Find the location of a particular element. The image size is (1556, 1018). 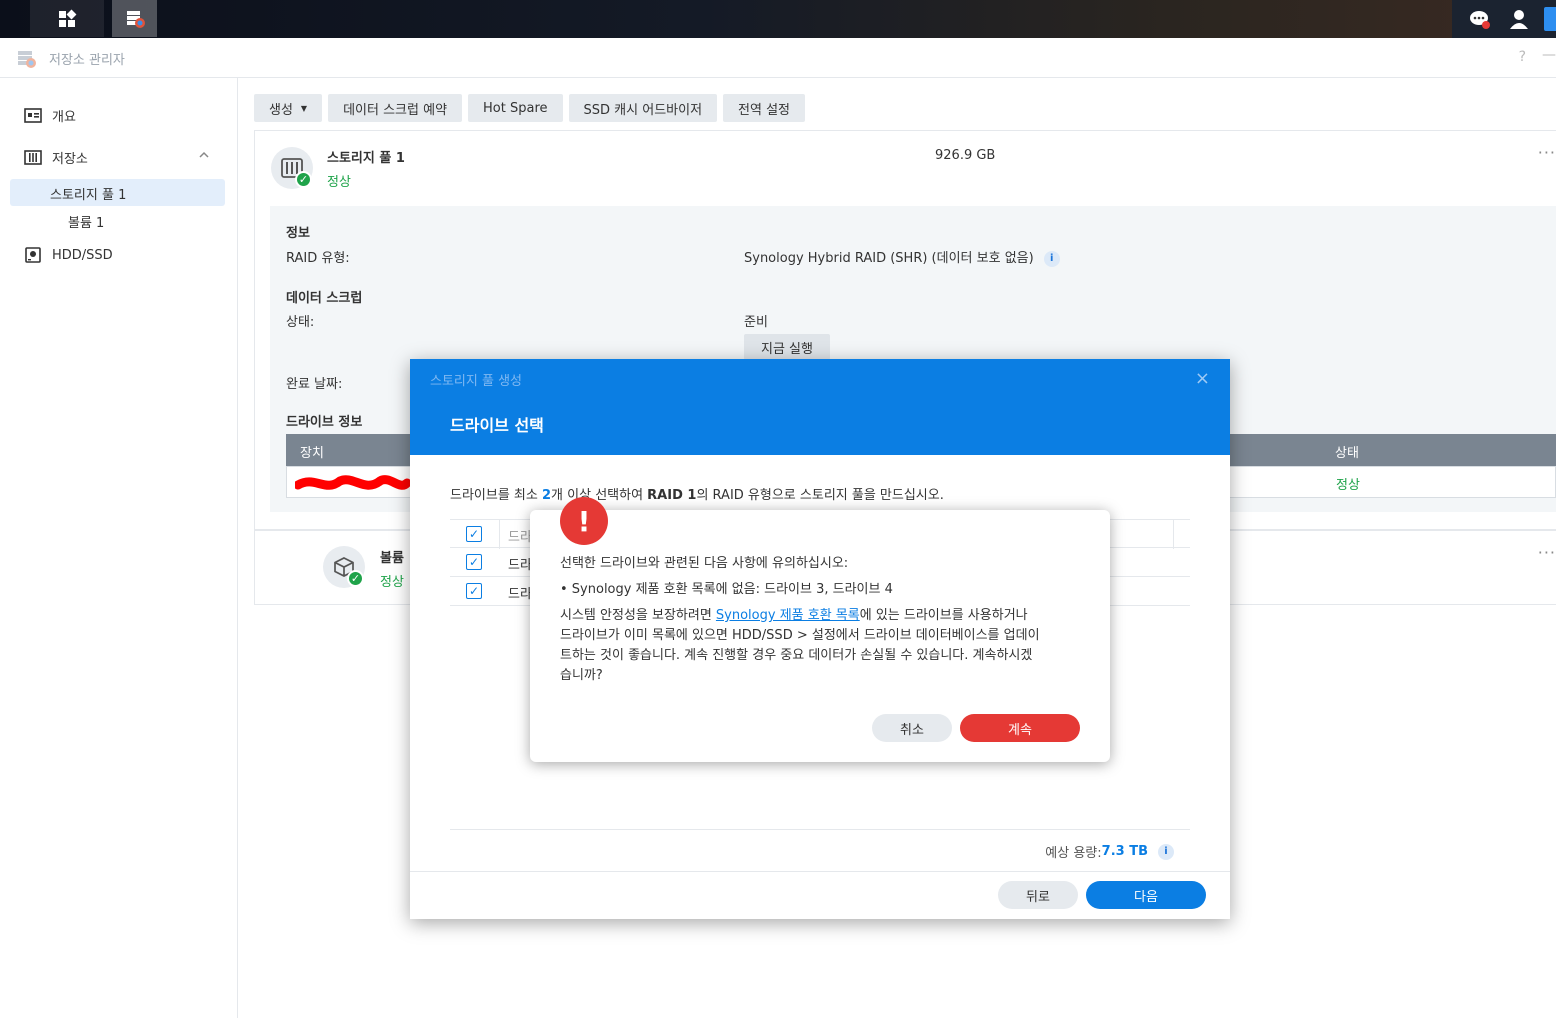

pool-name: 스토리지 풀 1 is located at coordinates (366, 158).